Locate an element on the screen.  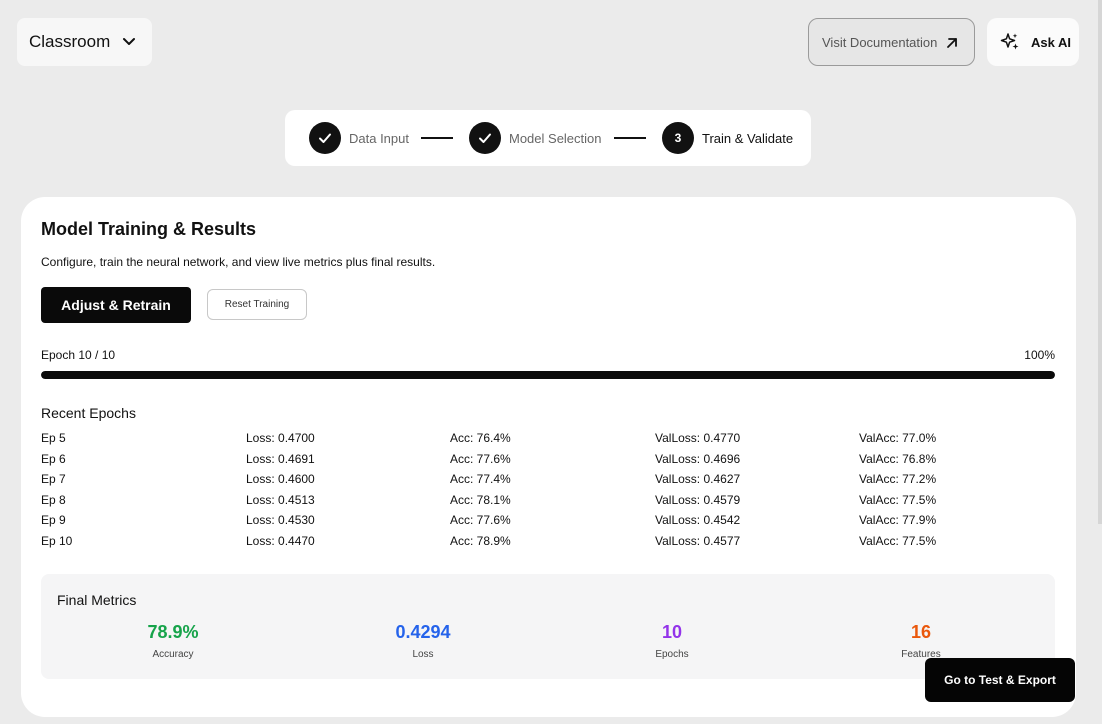
epoch-cell: ValLoss: 0.4696 is located at coordinates (698, 458).